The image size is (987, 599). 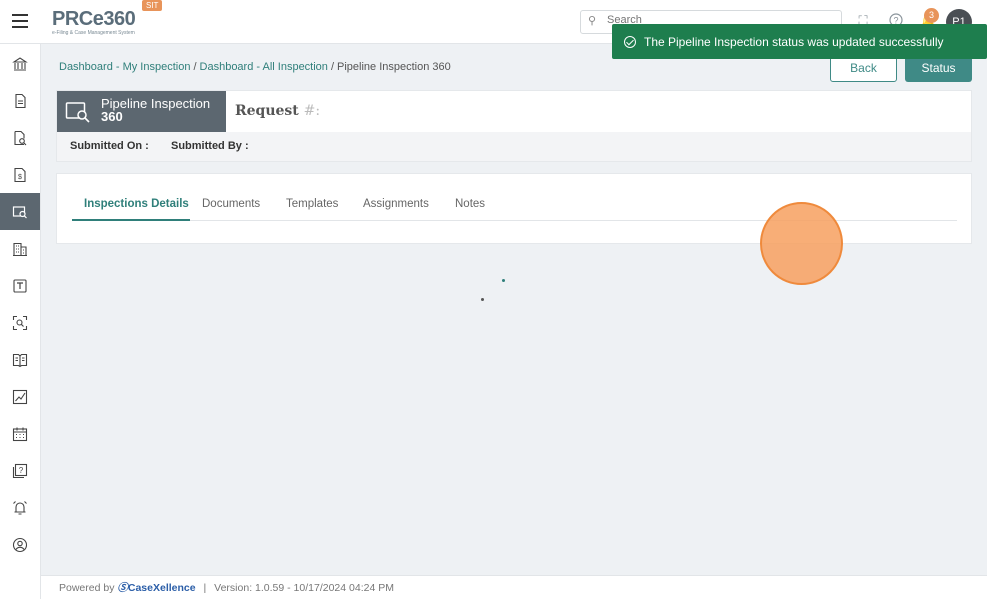 What do you see at coordinates (801, 243) in the screenshot?
I see `click-indicator` at bounding box center [801, 243].